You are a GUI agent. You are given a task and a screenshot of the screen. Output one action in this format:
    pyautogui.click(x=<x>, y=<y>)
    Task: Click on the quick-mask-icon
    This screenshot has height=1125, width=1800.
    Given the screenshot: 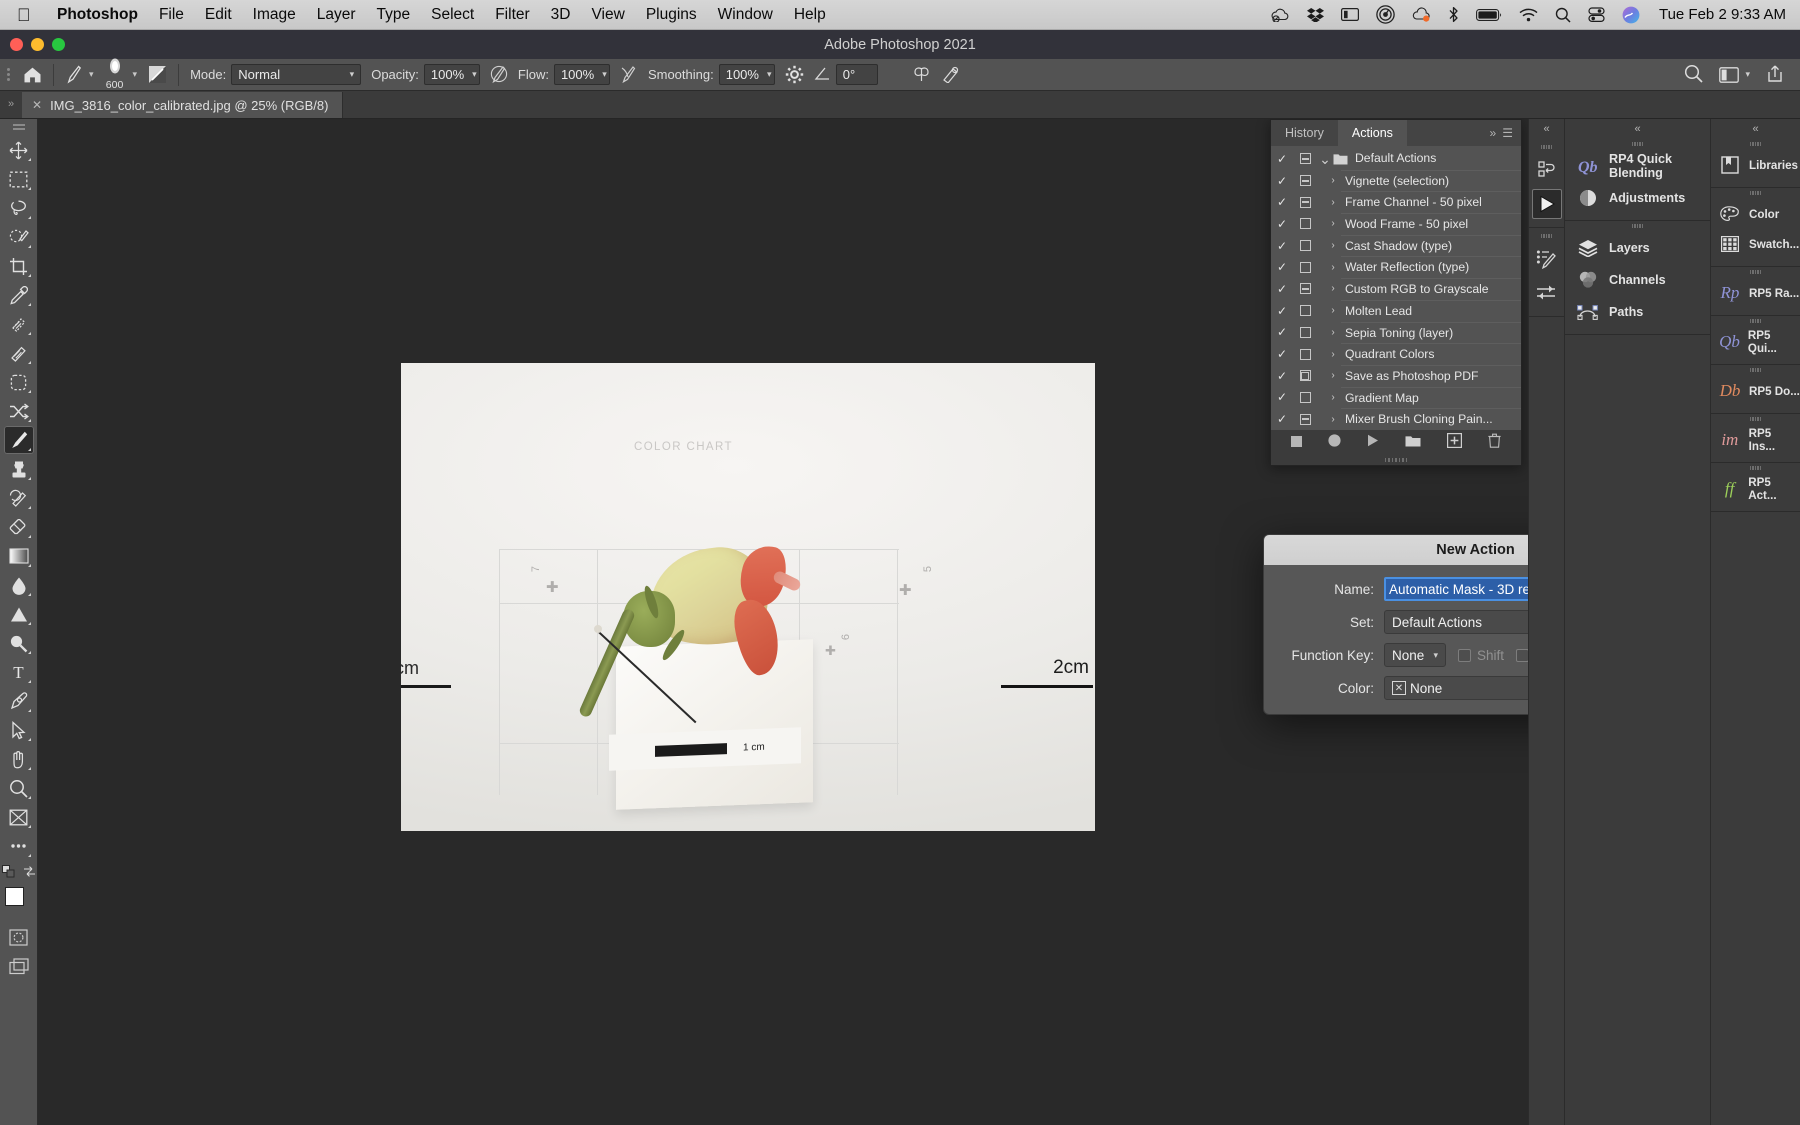 What is the action you would take?
    pyautogui.click(x=19, y=937)
    